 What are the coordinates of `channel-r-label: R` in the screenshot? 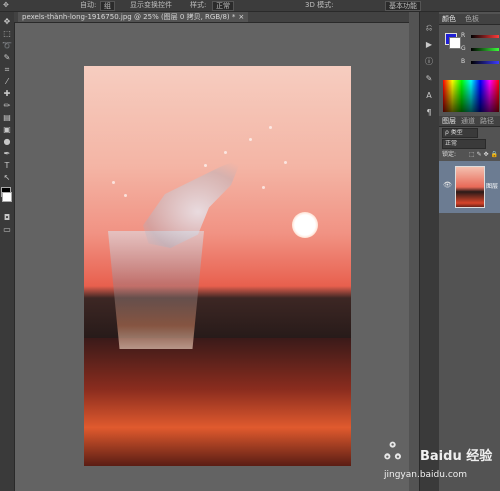 It's located at (463, 35).